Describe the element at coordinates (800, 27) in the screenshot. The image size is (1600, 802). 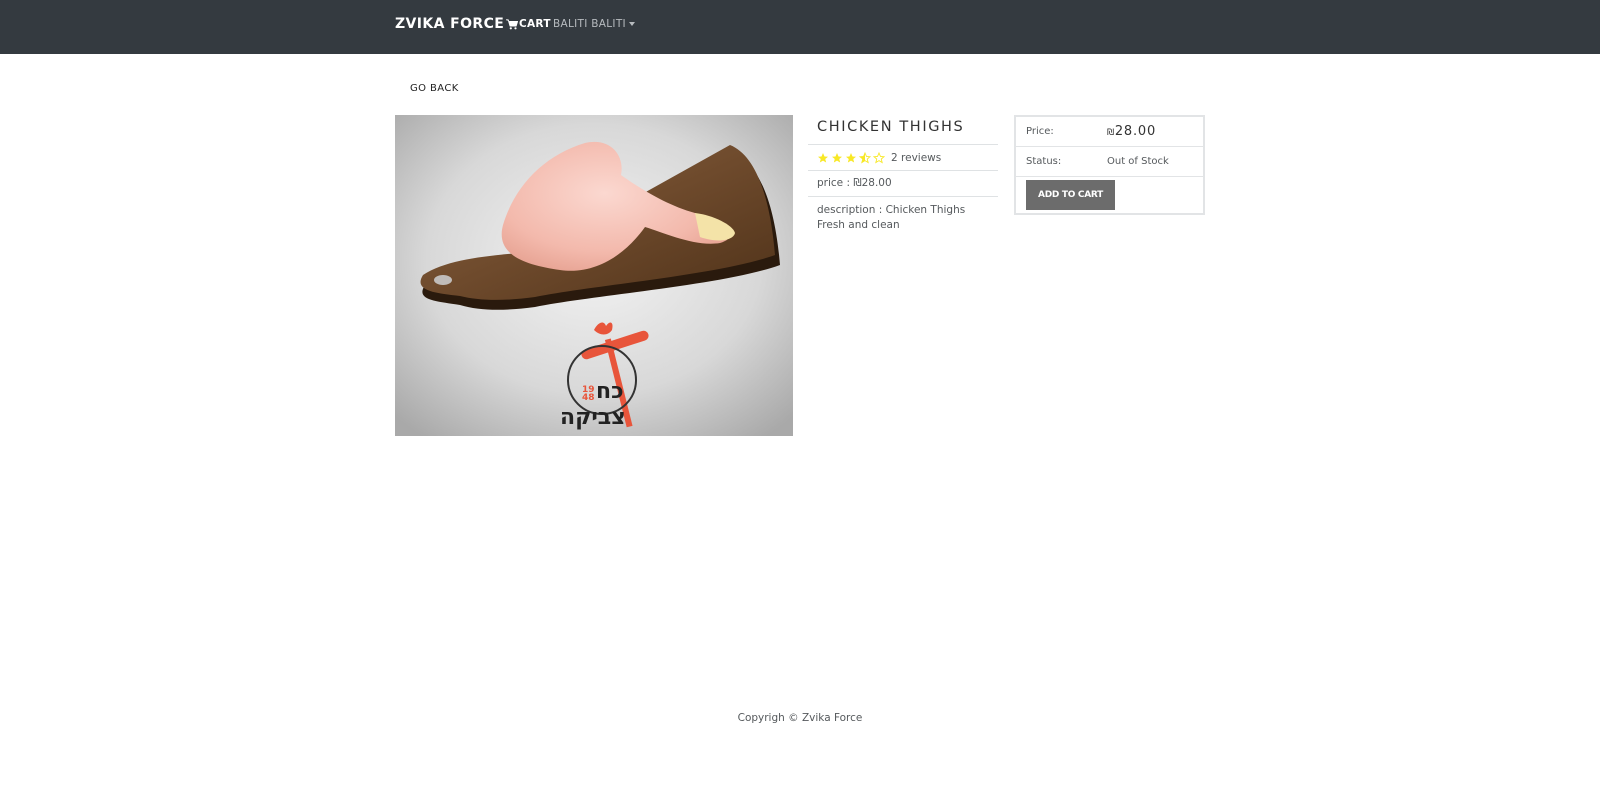
I see `navbar: ZVIKA FORCE CART BALITI BALITI` at that location.